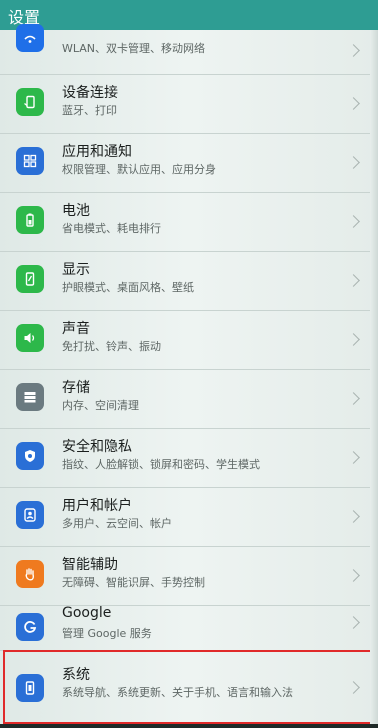  I want to click on settings-item-title: 应用和通知, so click(97, 152).